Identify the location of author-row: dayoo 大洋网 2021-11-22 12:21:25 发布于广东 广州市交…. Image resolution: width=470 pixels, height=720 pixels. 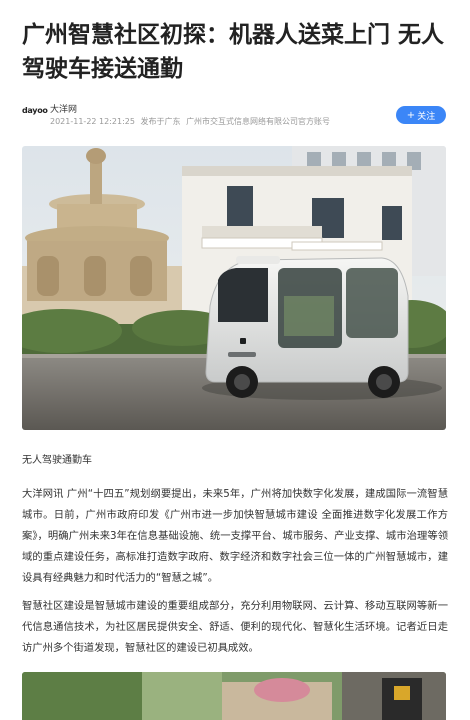
(235, 115).